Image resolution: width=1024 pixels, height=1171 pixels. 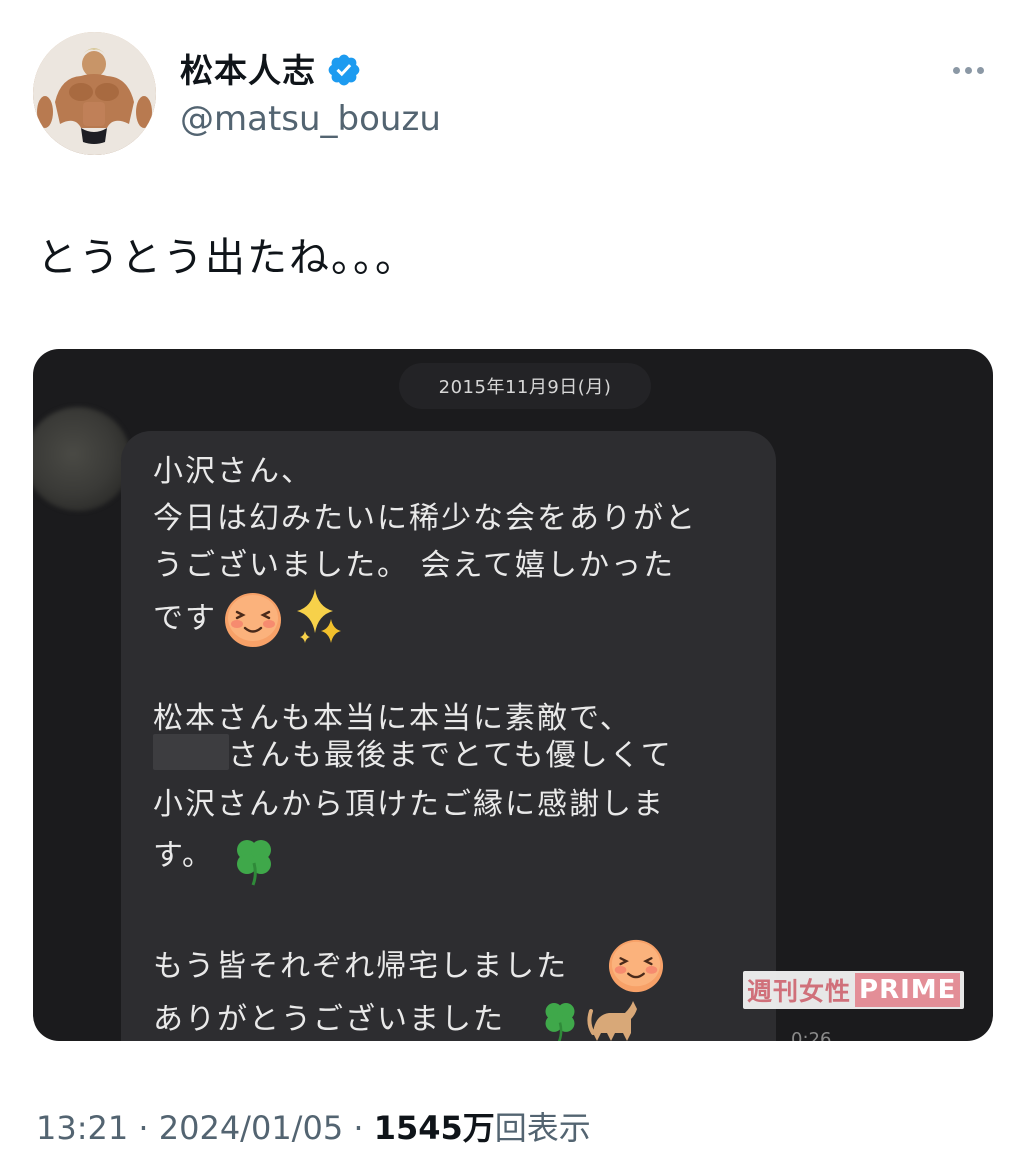 I want to click on message-line: 小沢さん、, so click(x=233, y=471).